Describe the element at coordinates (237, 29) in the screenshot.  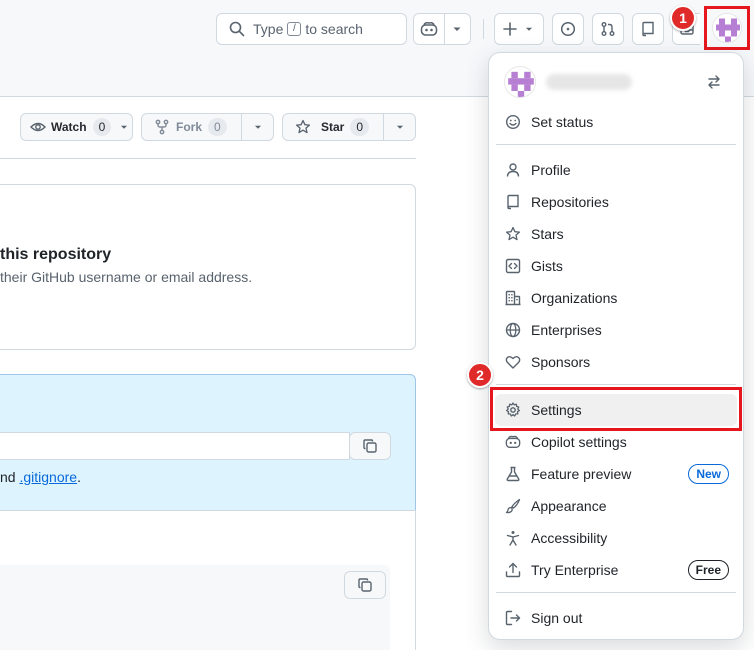
I see `search-icon` at that location.